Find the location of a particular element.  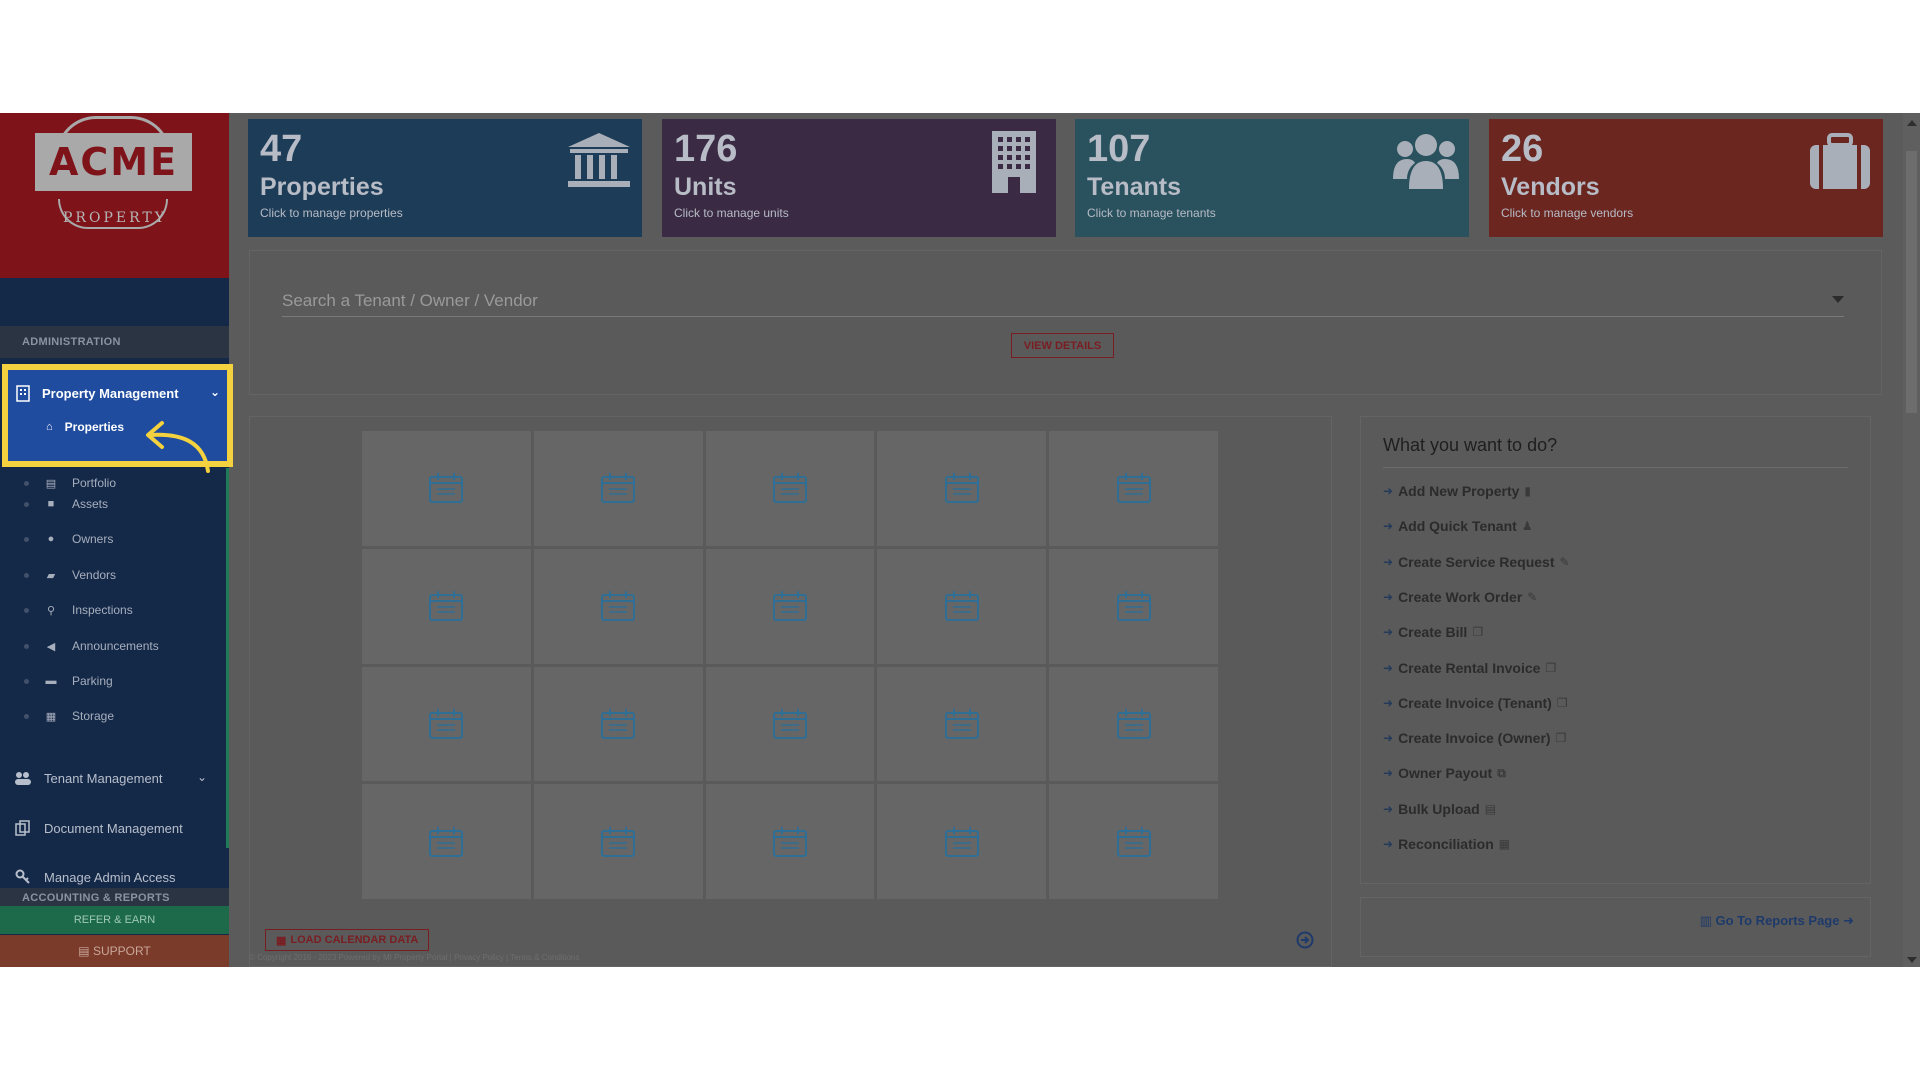

quick-action-item: ➜ Create Work Order ✎ is located at coordinates (1460, 597).